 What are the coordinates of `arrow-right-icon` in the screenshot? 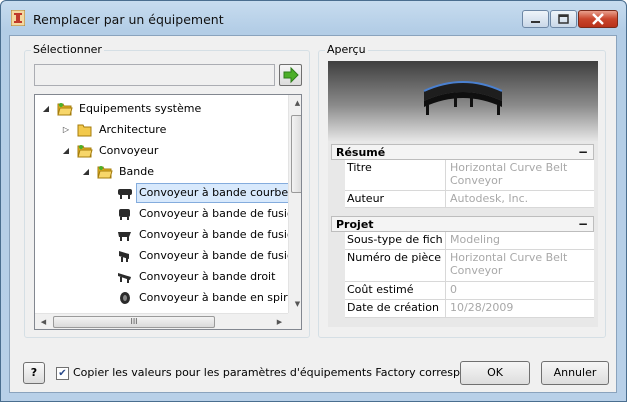 It's located at (291, 75).